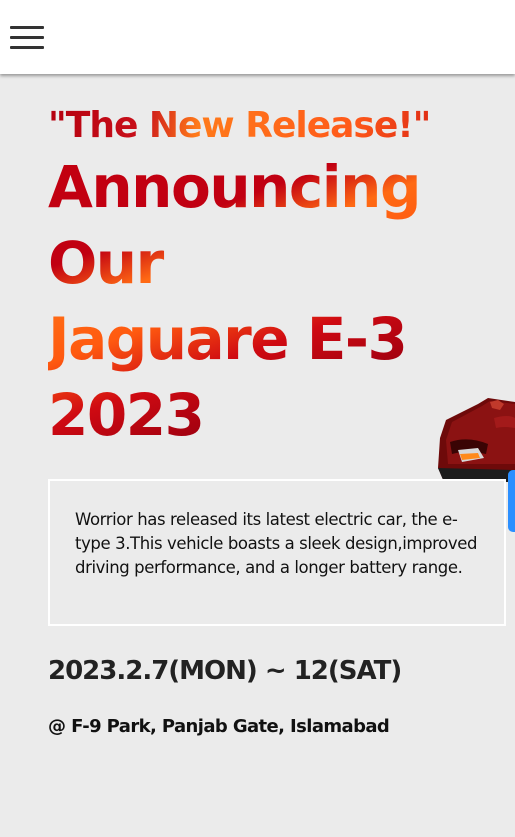  I want to click on top-navigation-bar, so click(257, 37).